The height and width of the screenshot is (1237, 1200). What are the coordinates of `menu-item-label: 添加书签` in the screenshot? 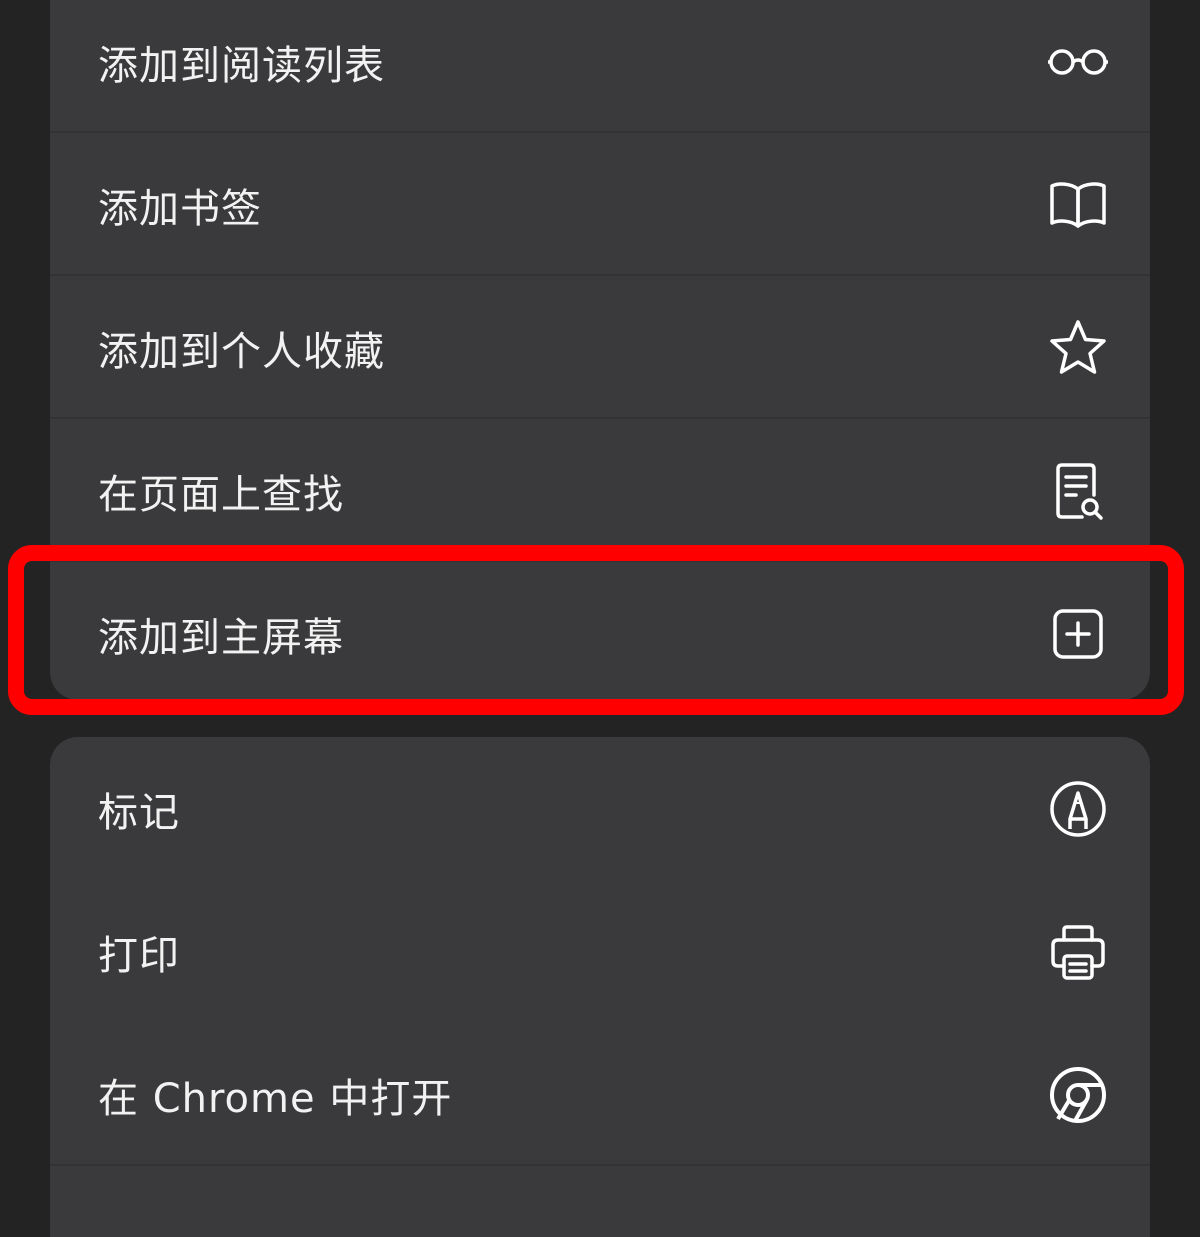 It's located at (180, 208).